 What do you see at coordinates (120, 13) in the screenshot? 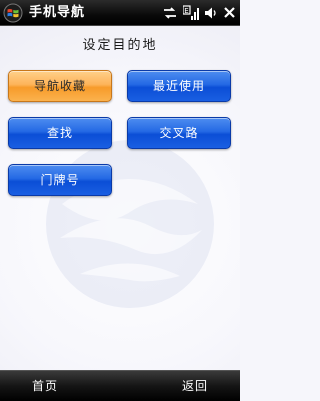
I see `status-bar: 手机导航 E` at bounding box center [120, 13].